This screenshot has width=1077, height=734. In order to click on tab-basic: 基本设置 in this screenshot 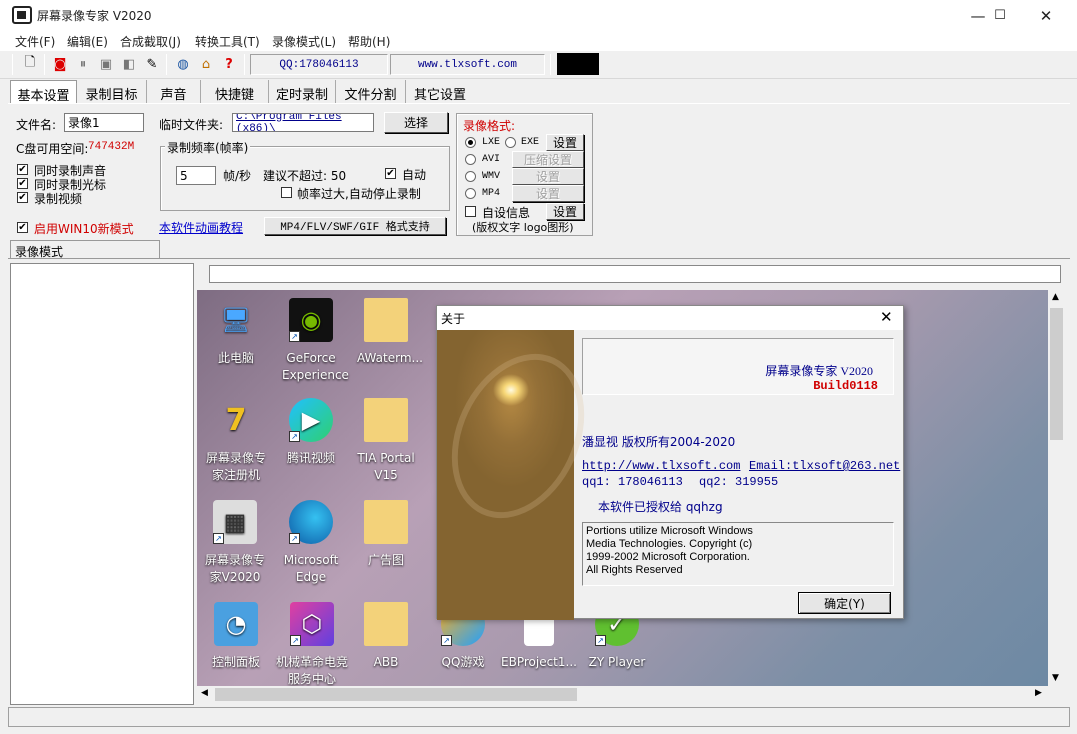, I will do `click(43, 92)`.